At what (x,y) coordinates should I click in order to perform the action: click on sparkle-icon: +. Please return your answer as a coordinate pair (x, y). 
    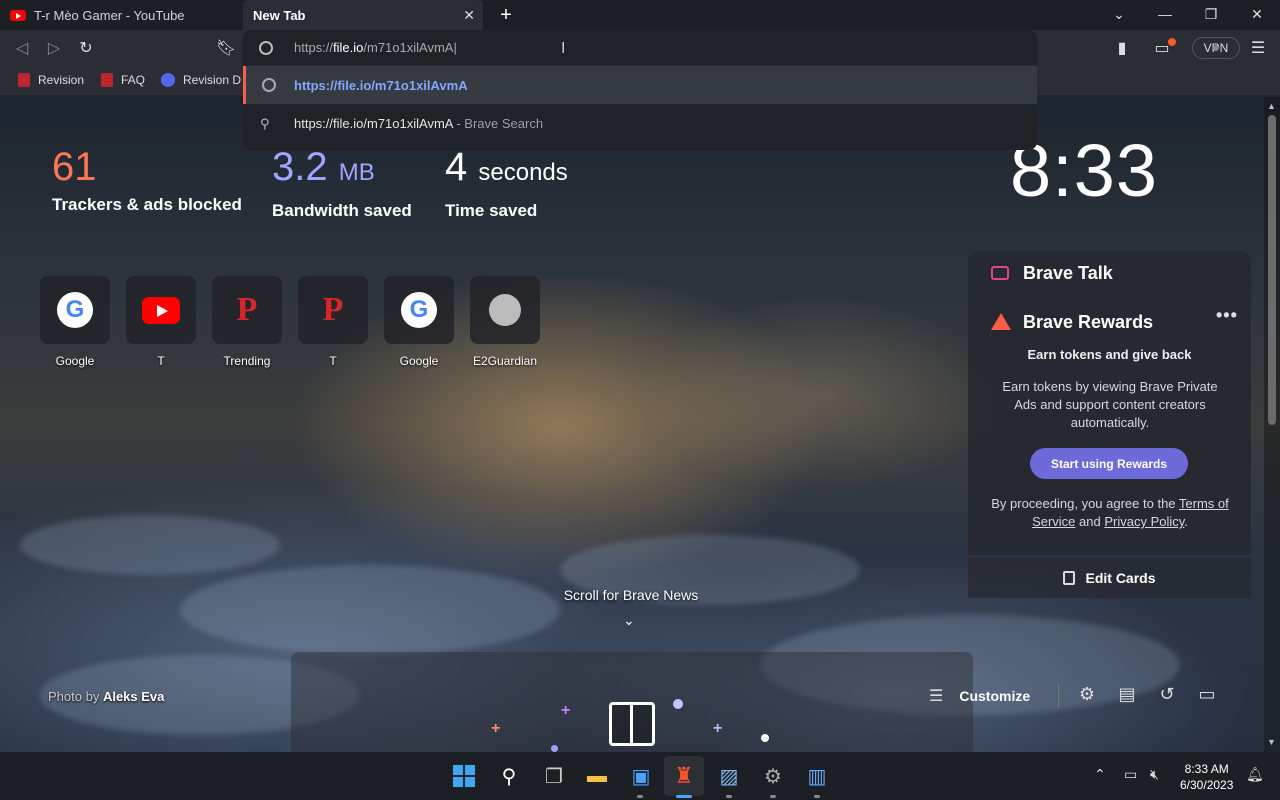
    Looking at the image, I should click on (566, 710).